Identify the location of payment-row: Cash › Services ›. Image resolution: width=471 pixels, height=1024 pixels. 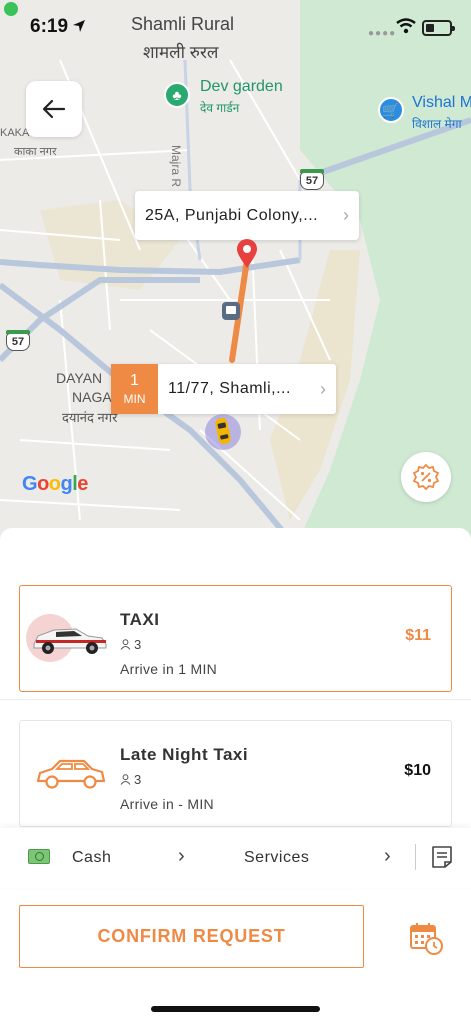
(235, 858).